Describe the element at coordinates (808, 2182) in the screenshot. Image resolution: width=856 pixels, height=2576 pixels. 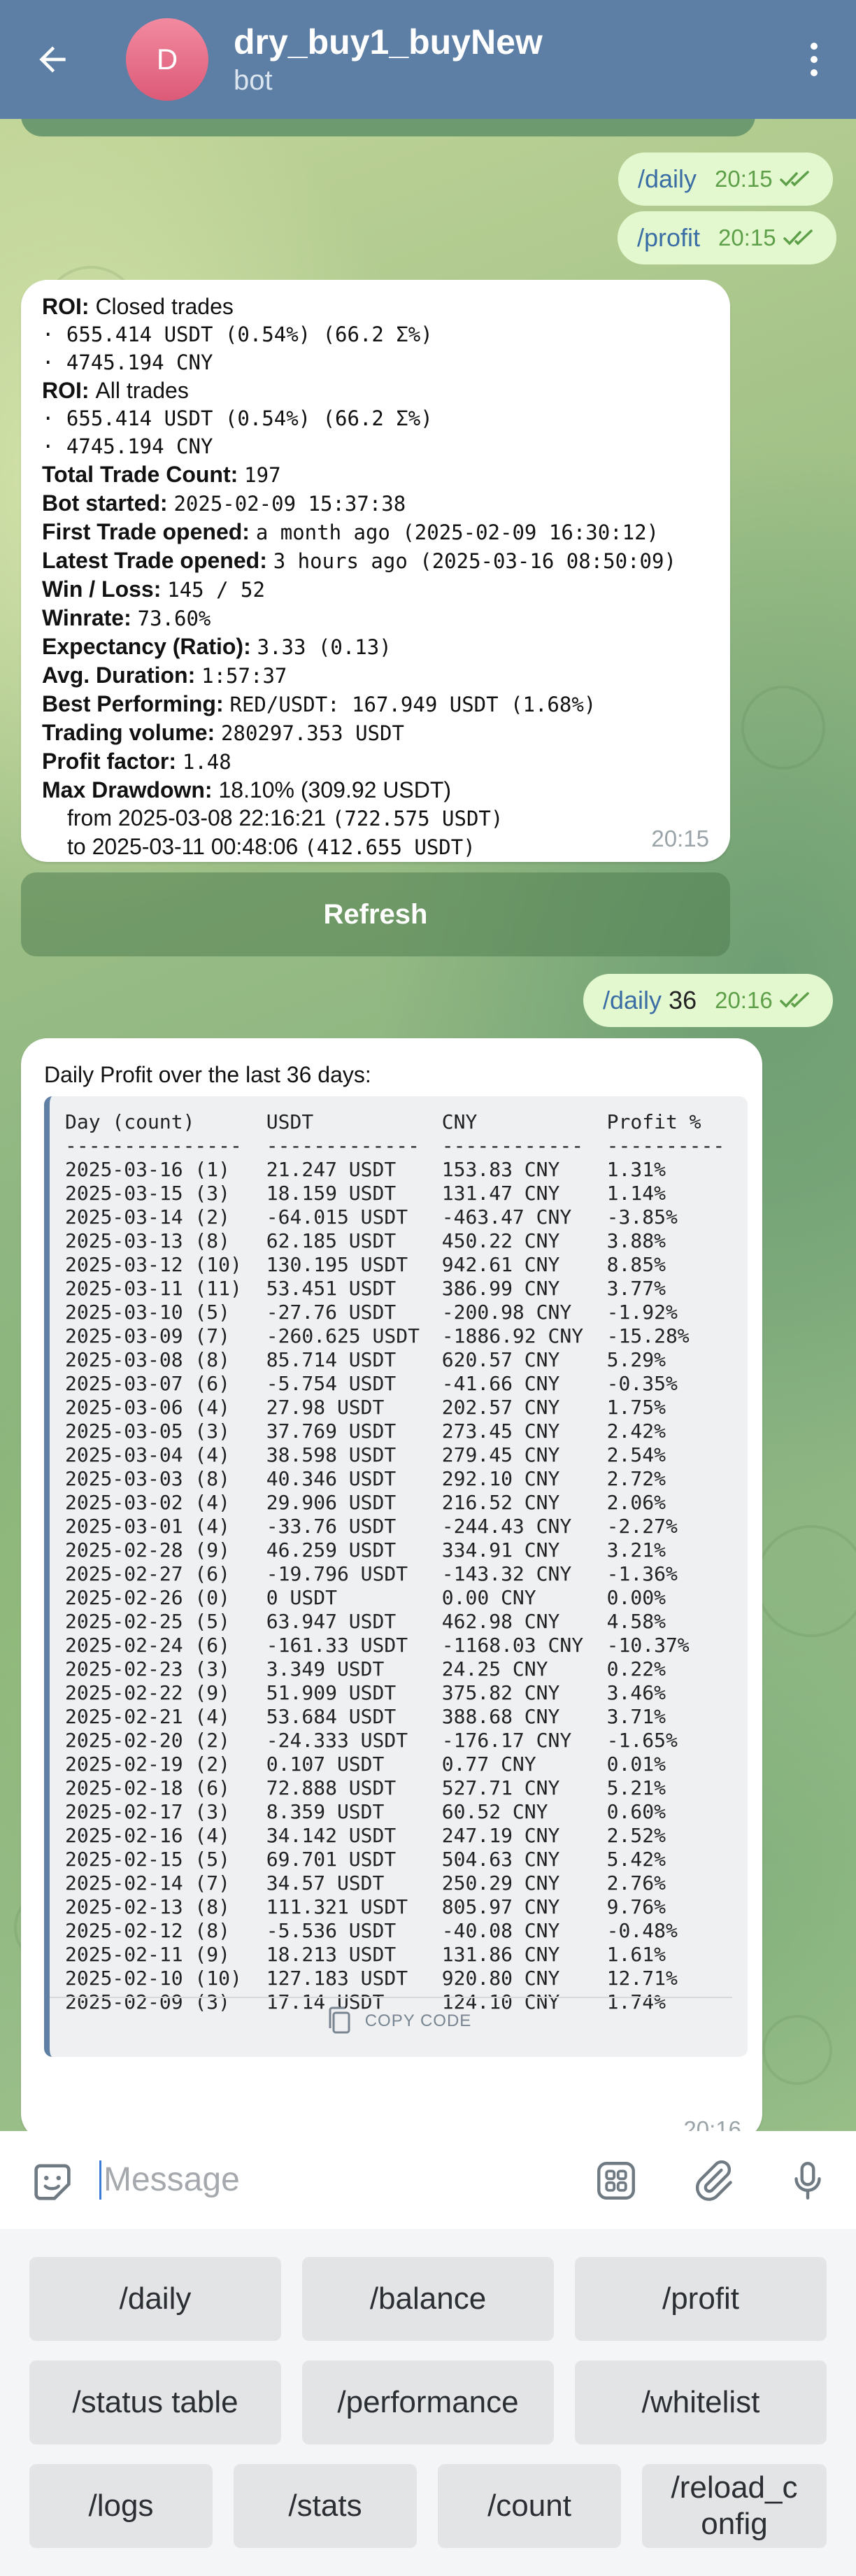
I see `microphone-icon` at that location.